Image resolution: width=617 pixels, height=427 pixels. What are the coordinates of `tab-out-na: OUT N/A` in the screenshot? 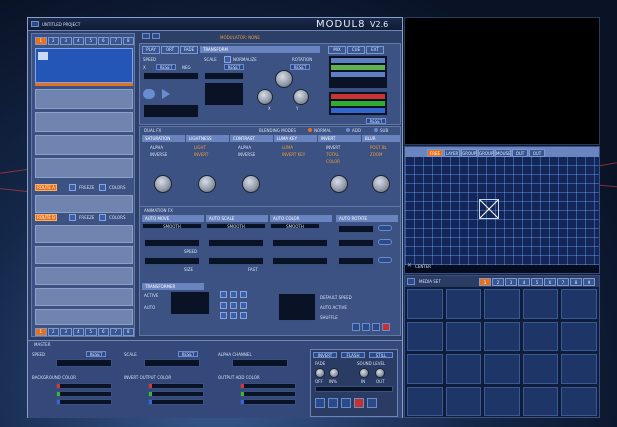 It's located at (520, 156).